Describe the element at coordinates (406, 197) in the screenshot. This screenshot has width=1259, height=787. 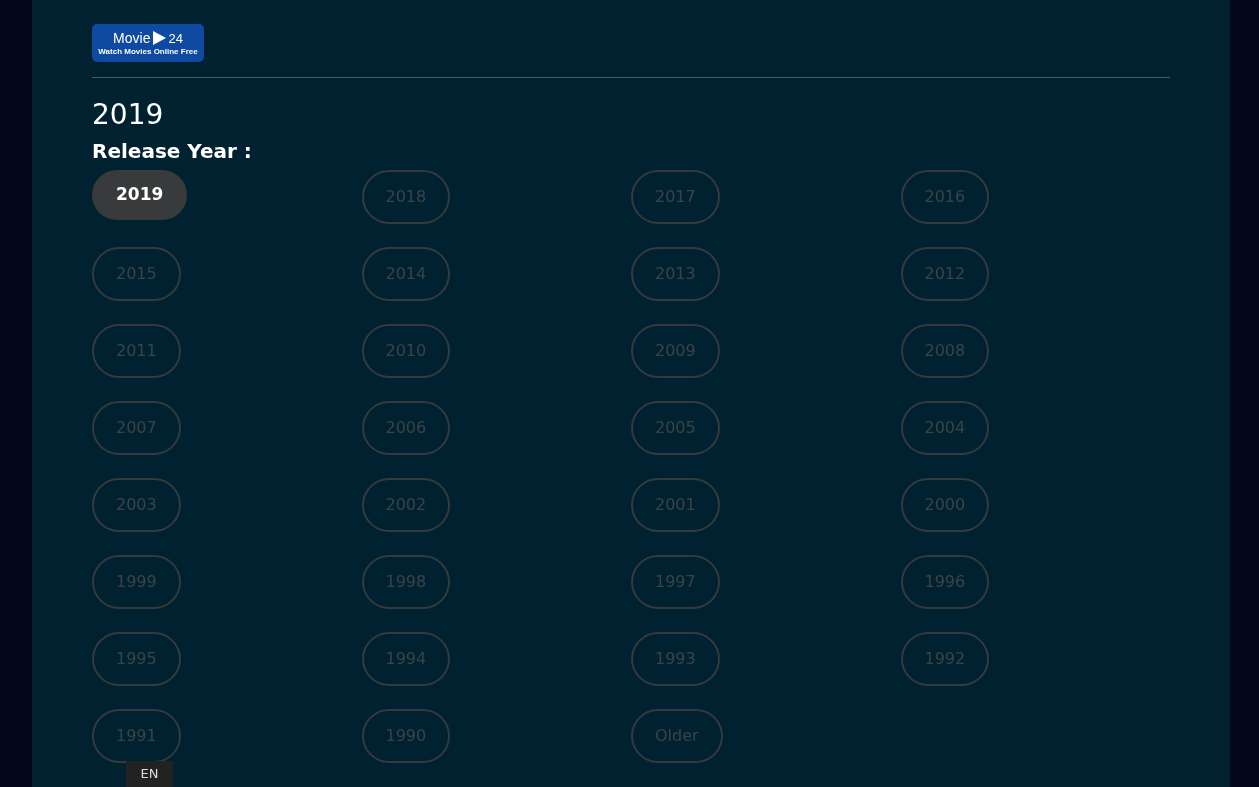
I see `year-chip: 2018` at that location.